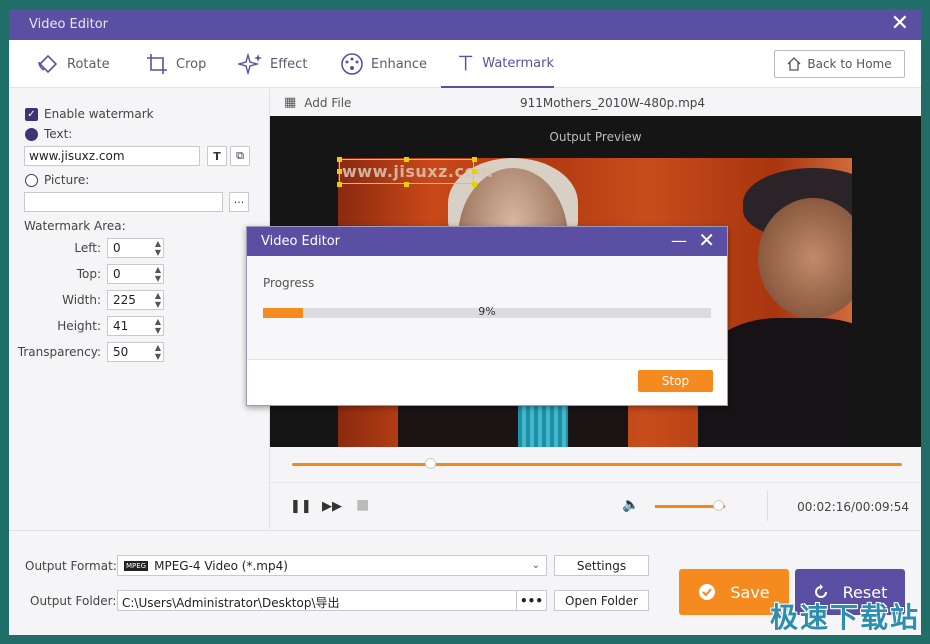  I want to click on timeline-track, so click(597, 464).